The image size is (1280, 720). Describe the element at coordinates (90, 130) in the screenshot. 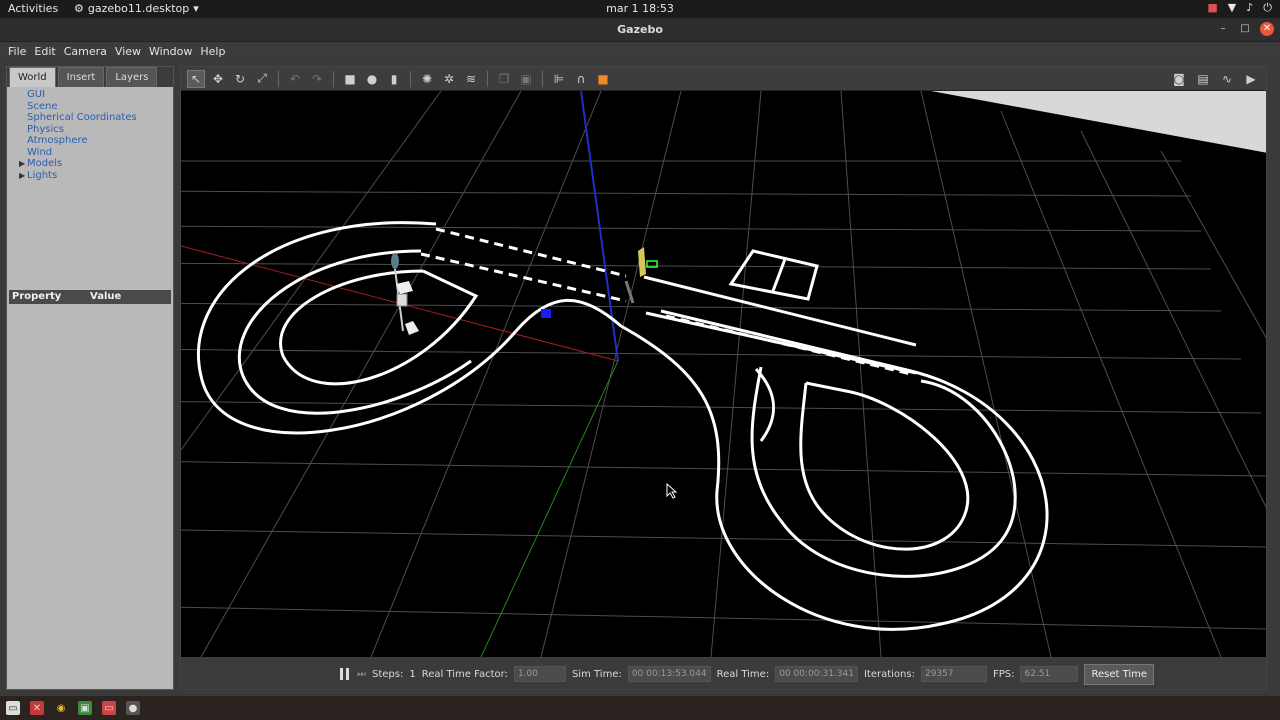

I see `tree-item-physics: Physics` at that location.